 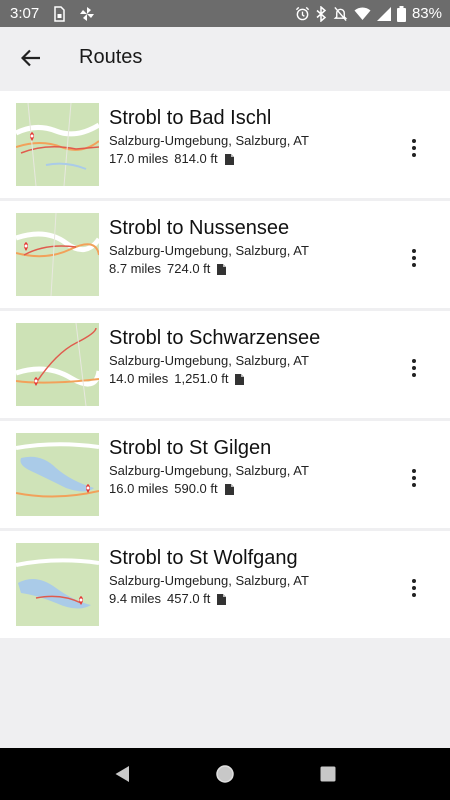 I want to click on route-elevation: 724.0 ft, so click(x=189, y=268).